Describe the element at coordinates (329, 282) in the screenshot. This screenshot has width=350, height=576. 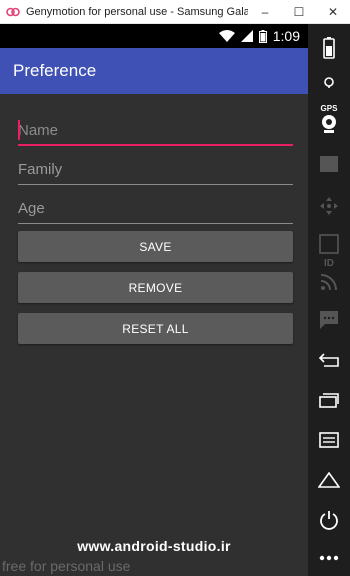
I see `rss-icon` at that location.